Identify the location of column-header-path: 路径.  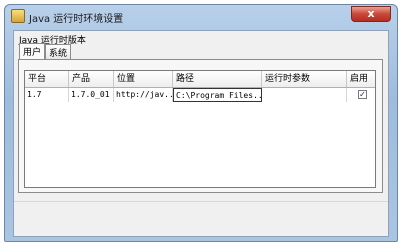
(217, 79).